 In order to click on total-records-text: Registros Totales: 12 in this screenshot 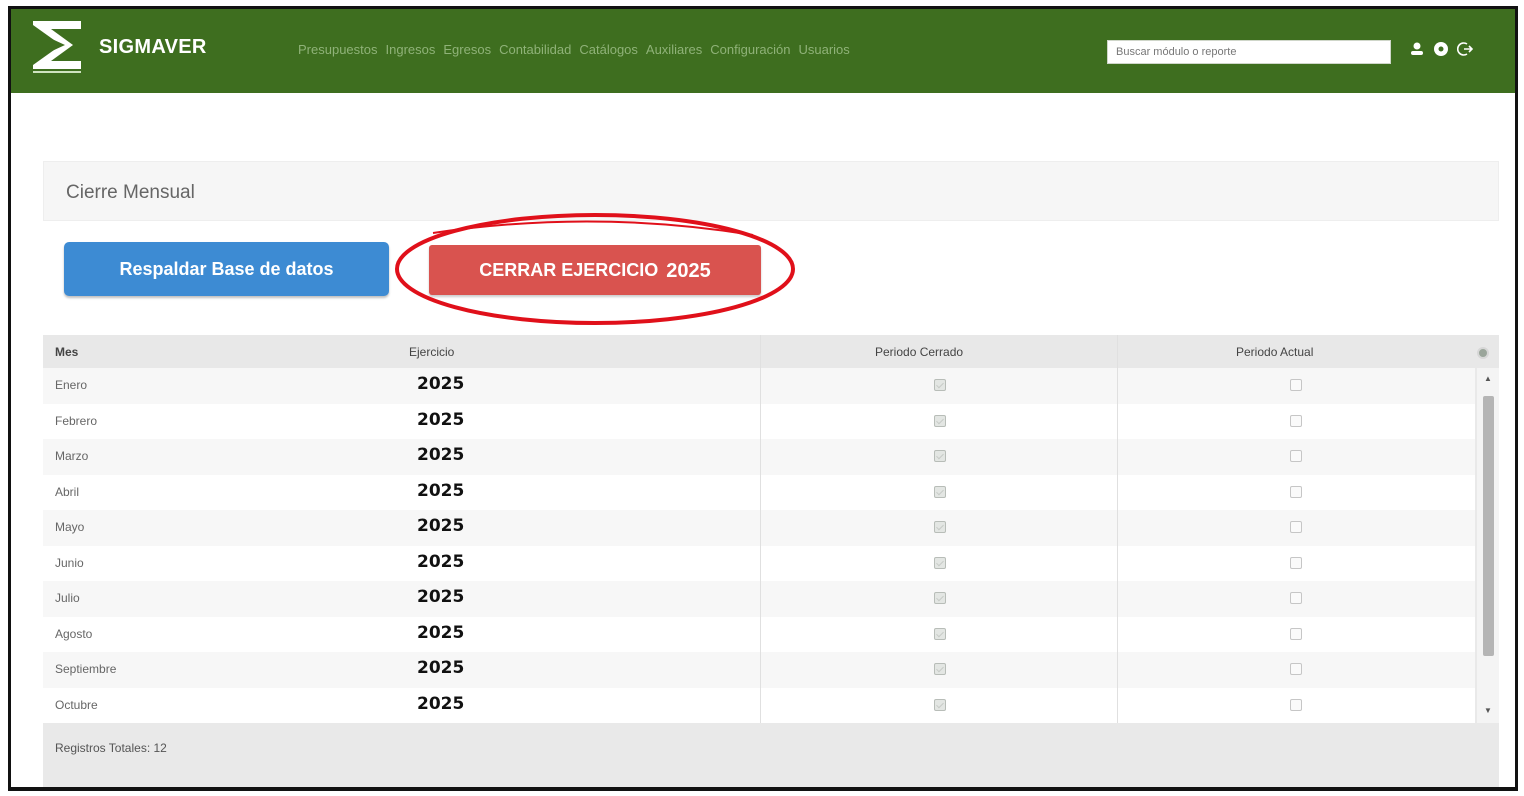, I will do `click(111, 748)`.